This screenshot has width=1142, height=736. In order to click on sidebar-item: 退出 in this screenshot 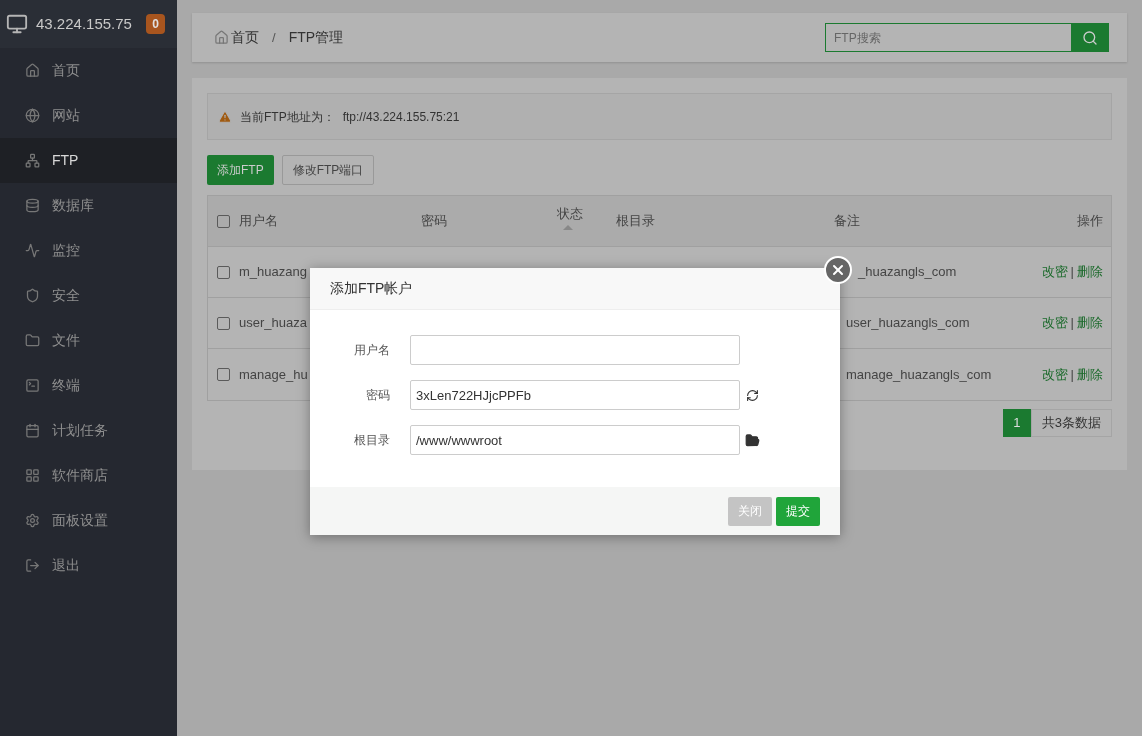, I will do `click(88, 565)`.